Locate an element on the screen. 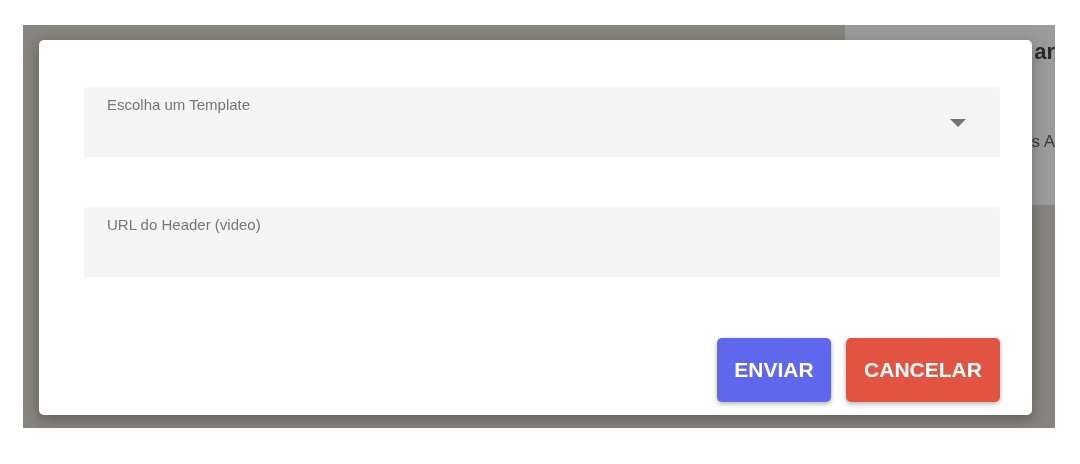  input-field: URL do Header (video) is located at coordinates (542, 242).